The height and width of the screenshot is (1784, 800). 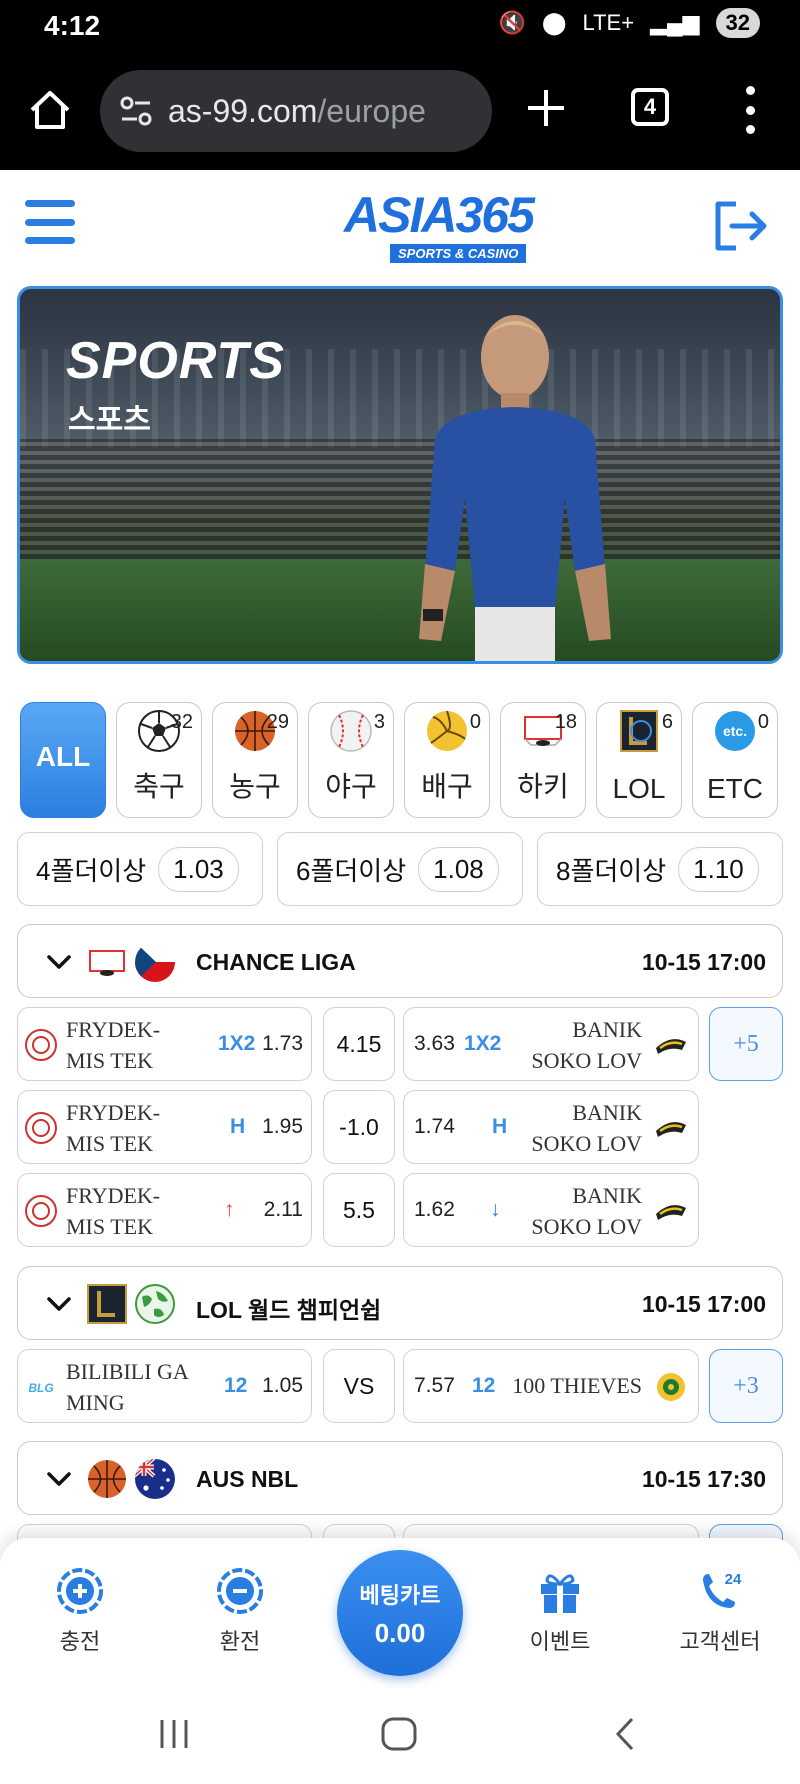 I want to click on home-odds-button: FRYDEK-MIS TEK 1X2 1.73, so click(x=164, y=1044).